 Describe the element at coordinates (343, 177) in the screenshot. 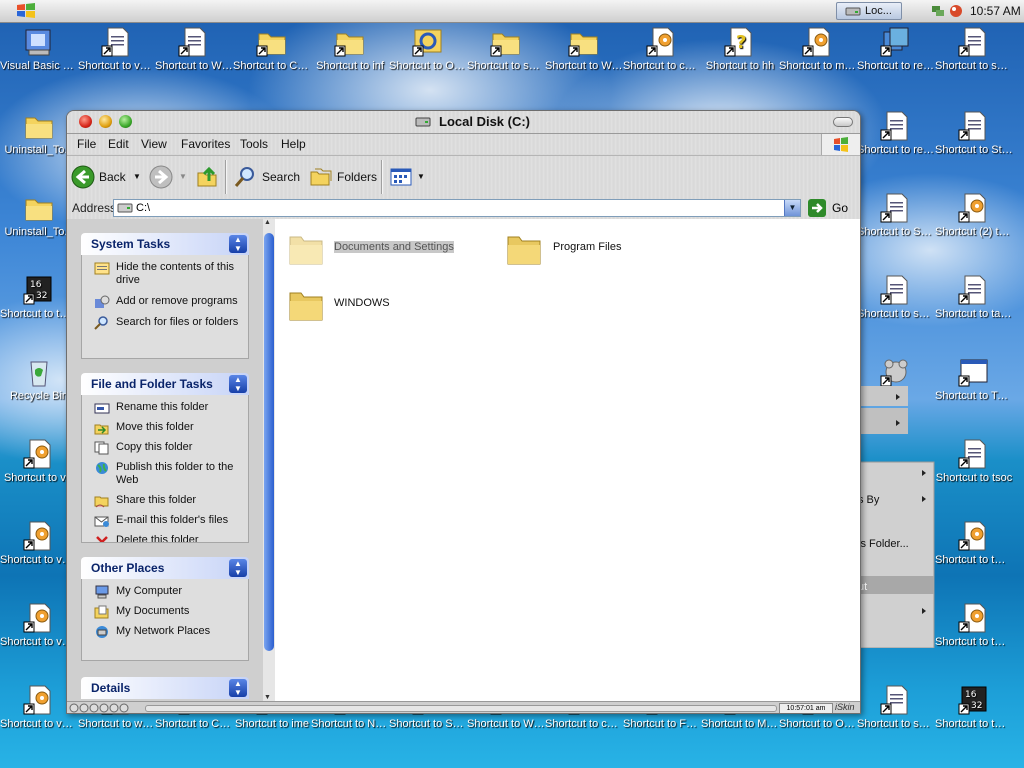

I see `folders-button: Folders` at that location.